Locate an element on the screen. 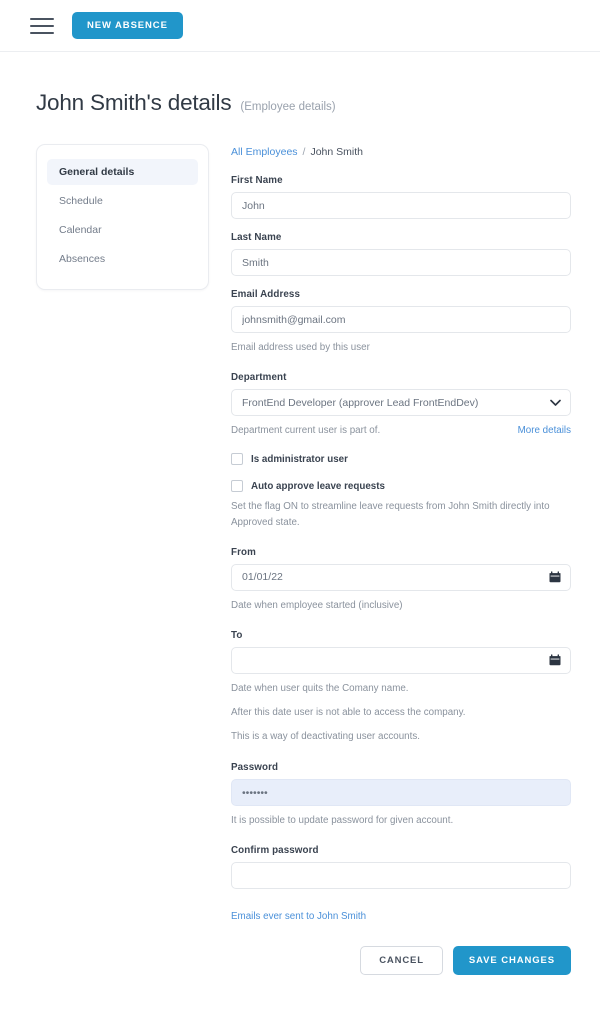  department-helper-text: Department current user is part of. is located at coordinates (306, 431).